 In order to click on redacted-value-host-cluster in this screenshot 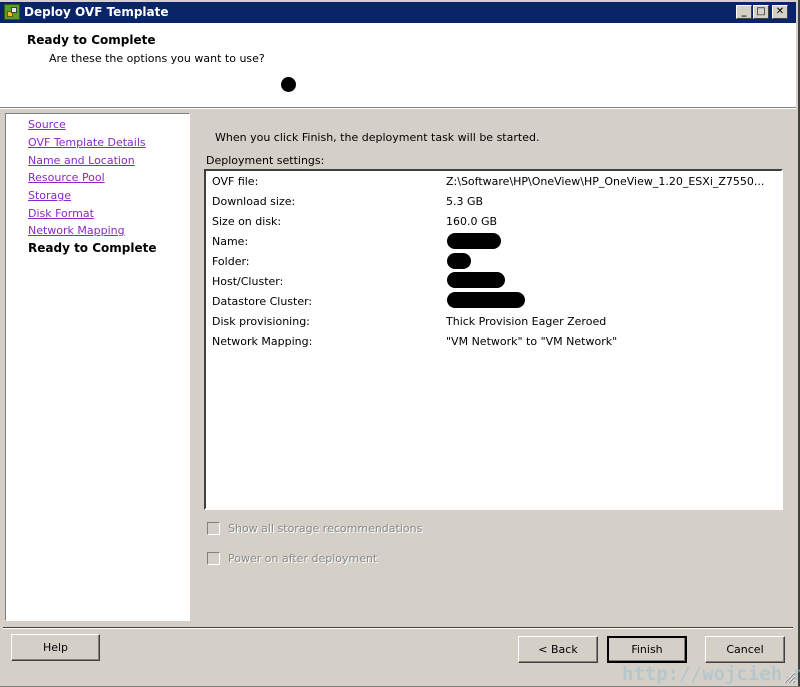, I will do `click(476, 280)`.